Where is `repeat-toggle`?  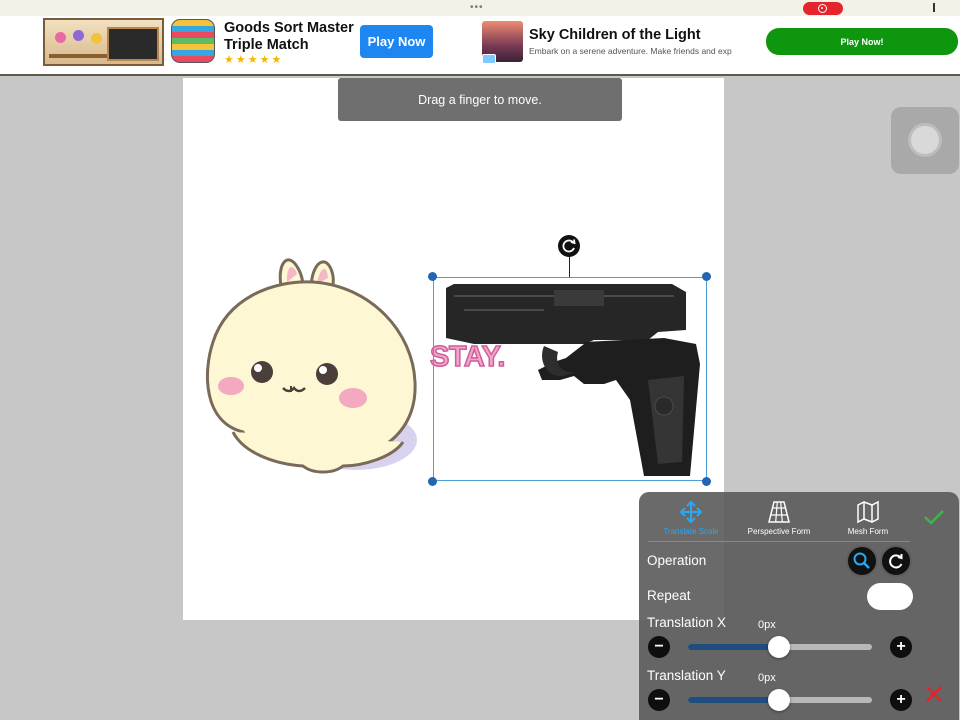 repeat-toggle is located at coordinates (890, 596).